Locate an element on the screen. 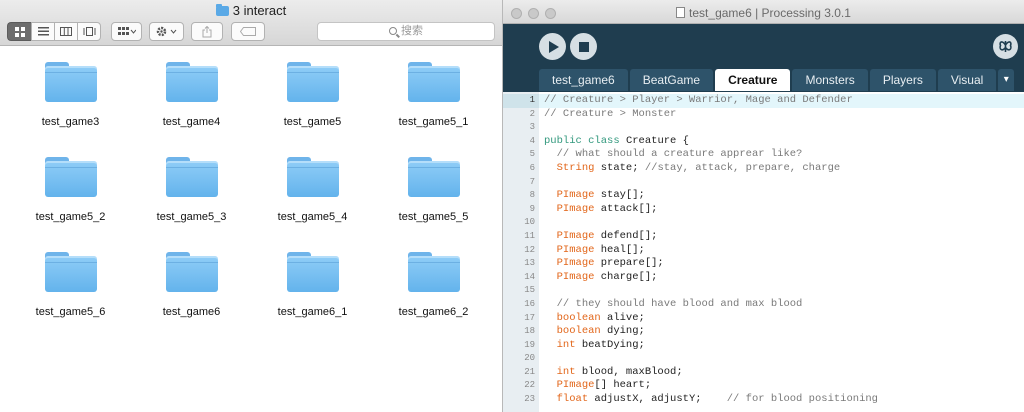  run-button is located at coordinates (552, 46).